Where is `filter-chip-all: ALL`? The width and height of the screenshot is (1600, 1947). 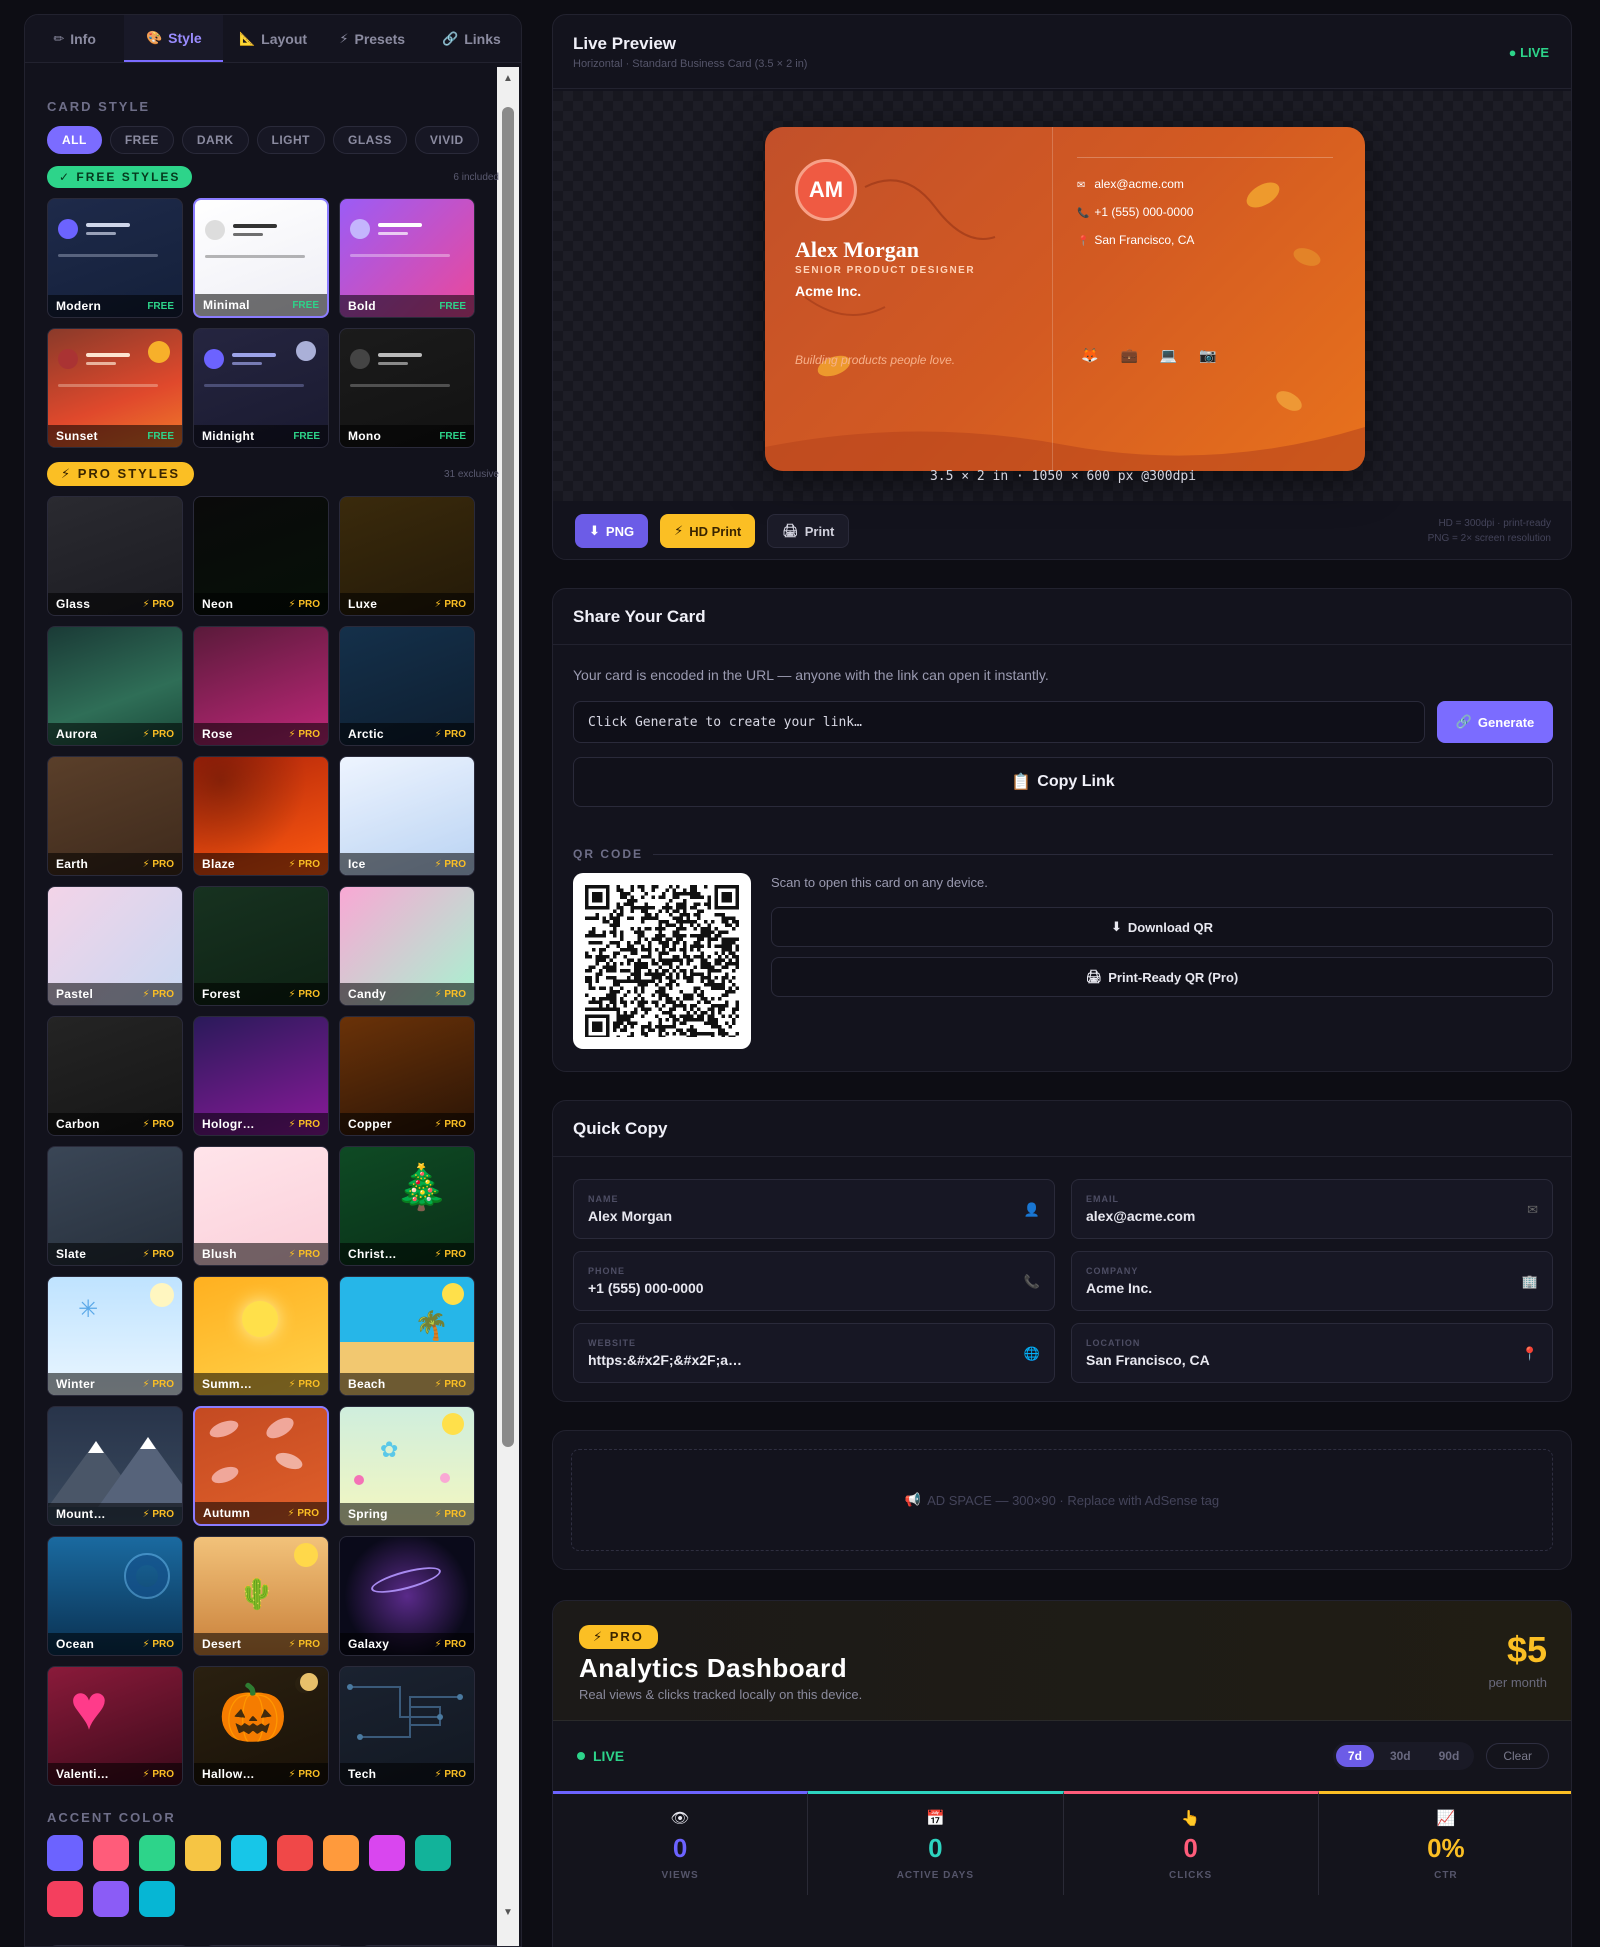
filter-chip-all: ALL is located at coordinates (74, 140).